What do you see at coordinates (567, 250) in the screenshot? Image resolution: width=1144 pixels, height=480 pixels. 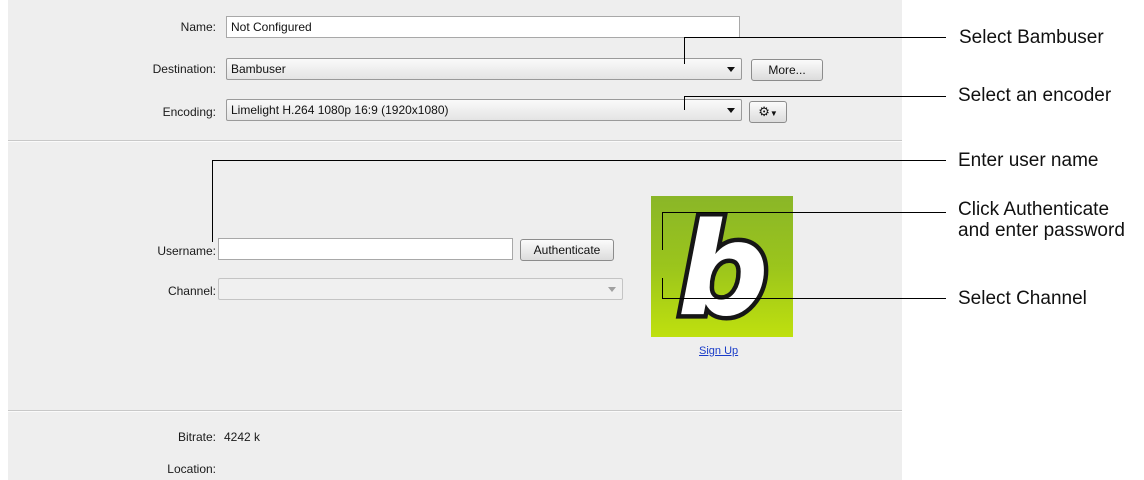 I see `authenticate-button: Authenticate` at bounding box center [567, 250].